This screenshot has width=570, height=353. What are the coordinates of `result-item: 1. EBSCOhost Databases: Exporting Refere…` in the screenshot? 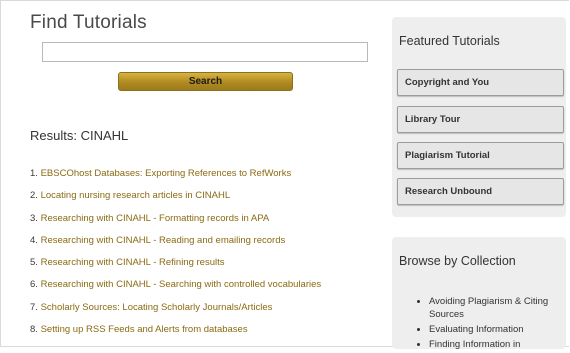 It's located at (202, 178).